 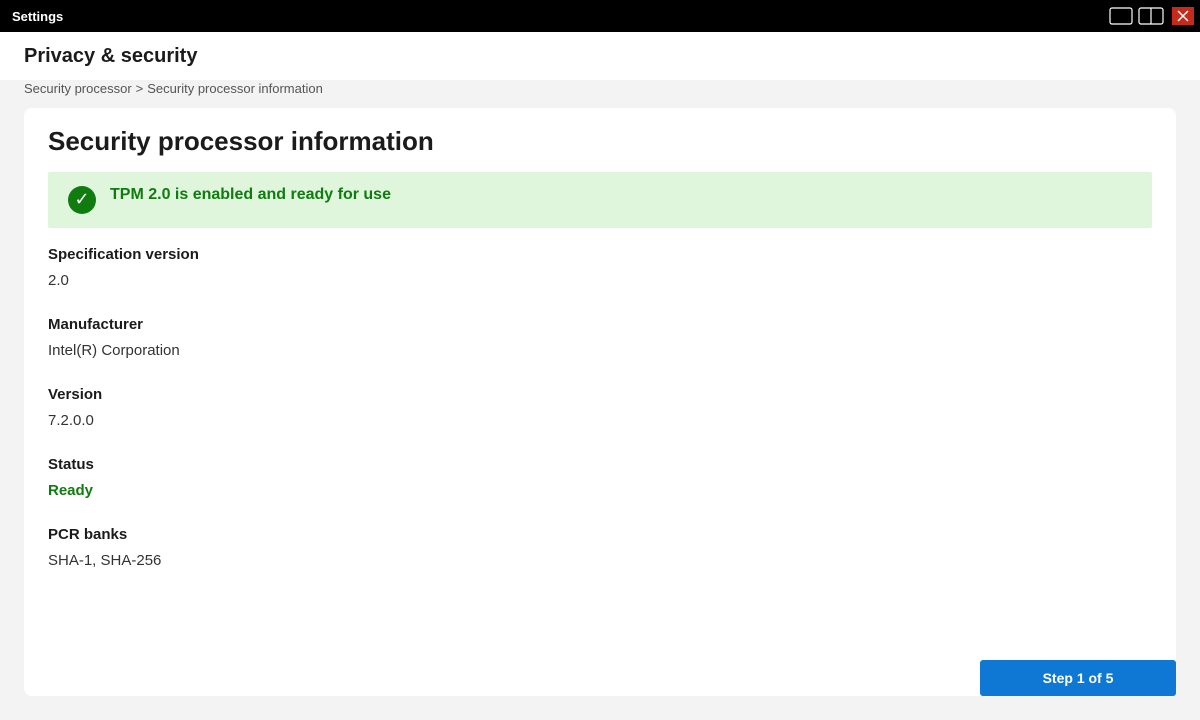 I want to click on field-pcr-banks: PCR banks SHA-1, SHA-256, so click(x=104, y=547).